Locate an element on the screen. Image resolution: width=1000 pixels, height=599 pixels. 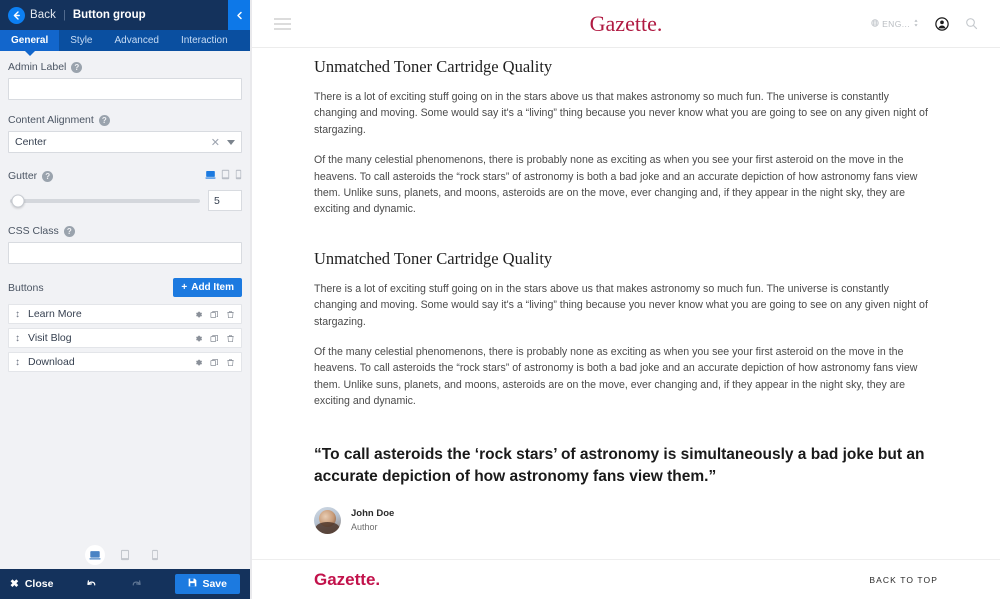
buttons-section-header: Buttons + Add Item is located at coordinates (125, 287).